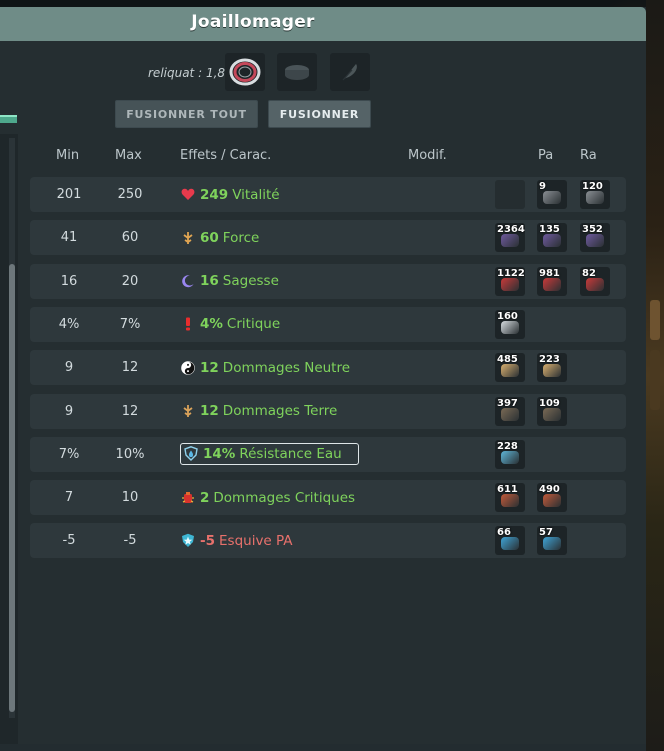  Describe the element at coordinates (328, 194) in the screenshot. I see `table-row: 201 250 249 Vitalité 9 120` at that location.